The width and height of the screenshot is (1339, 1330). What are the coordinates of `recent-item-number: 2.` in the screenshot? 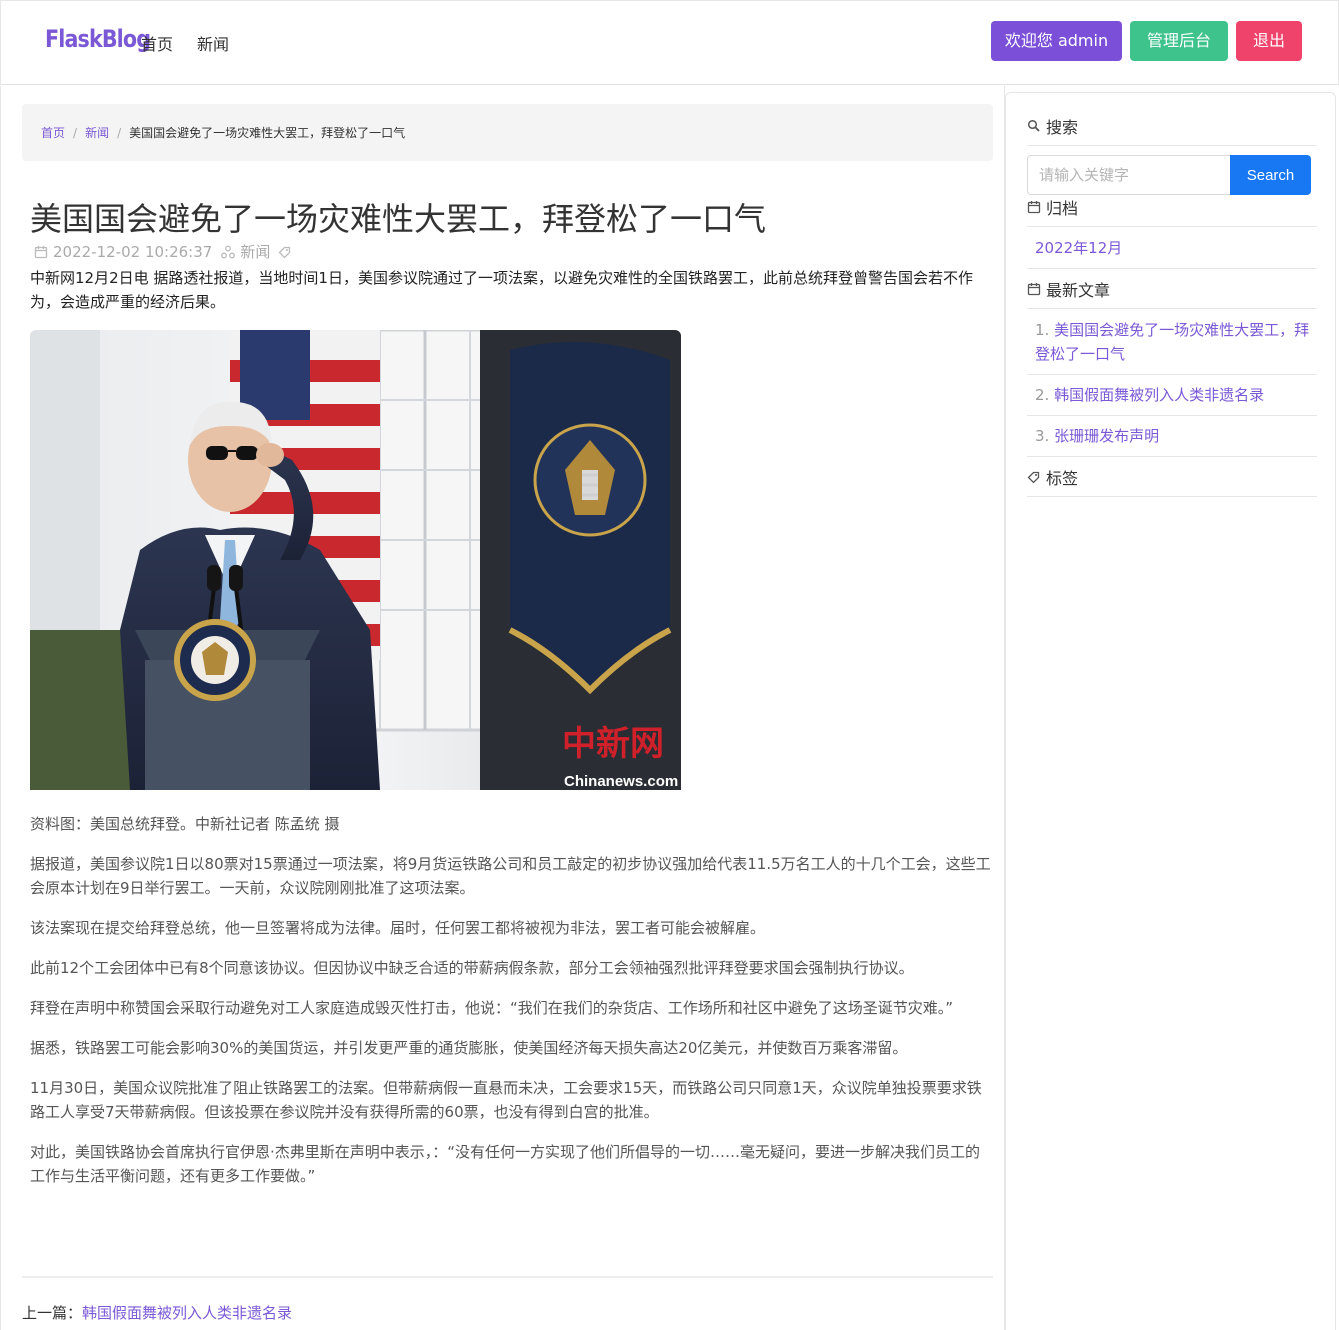 It's located at (1042, 395).